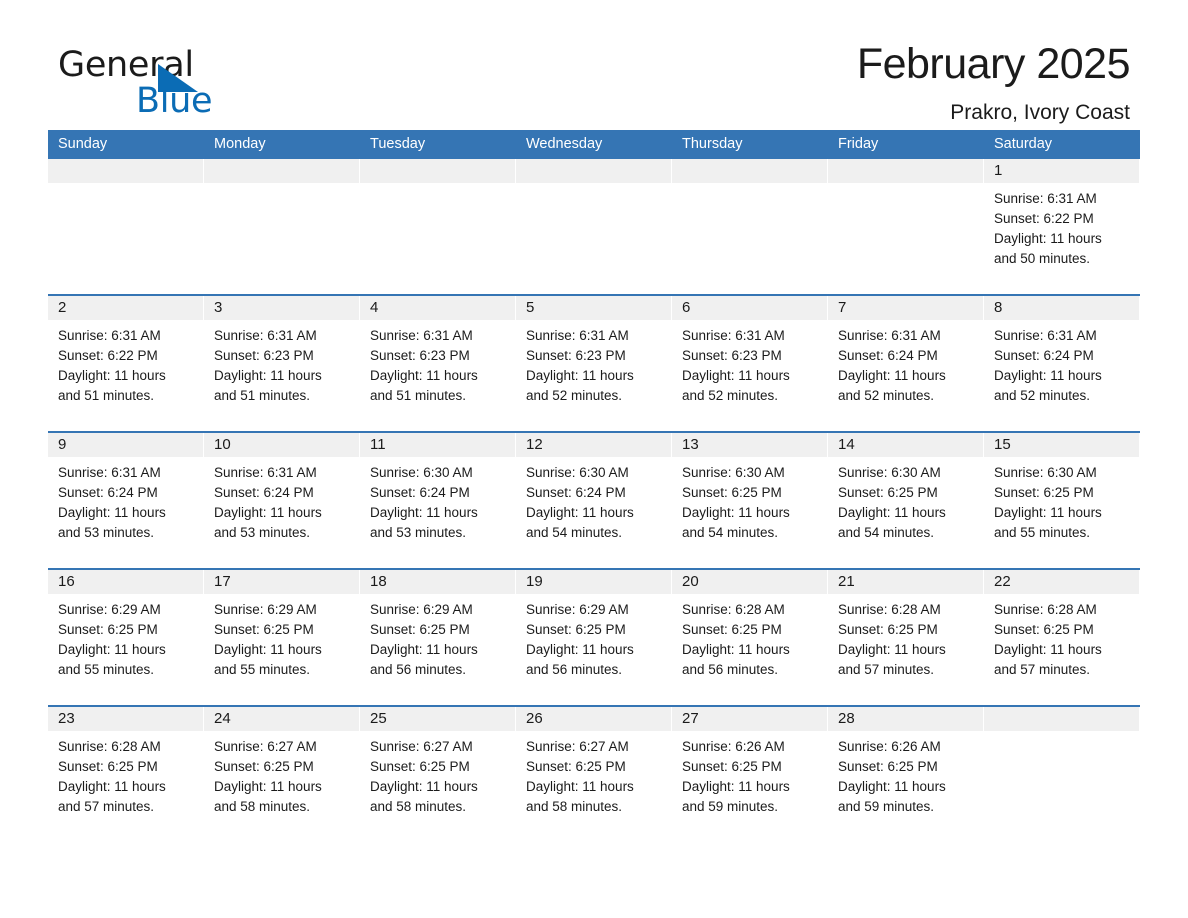  I want to click on daylight-text-line2: and 54 minutes., so click(886, 532).